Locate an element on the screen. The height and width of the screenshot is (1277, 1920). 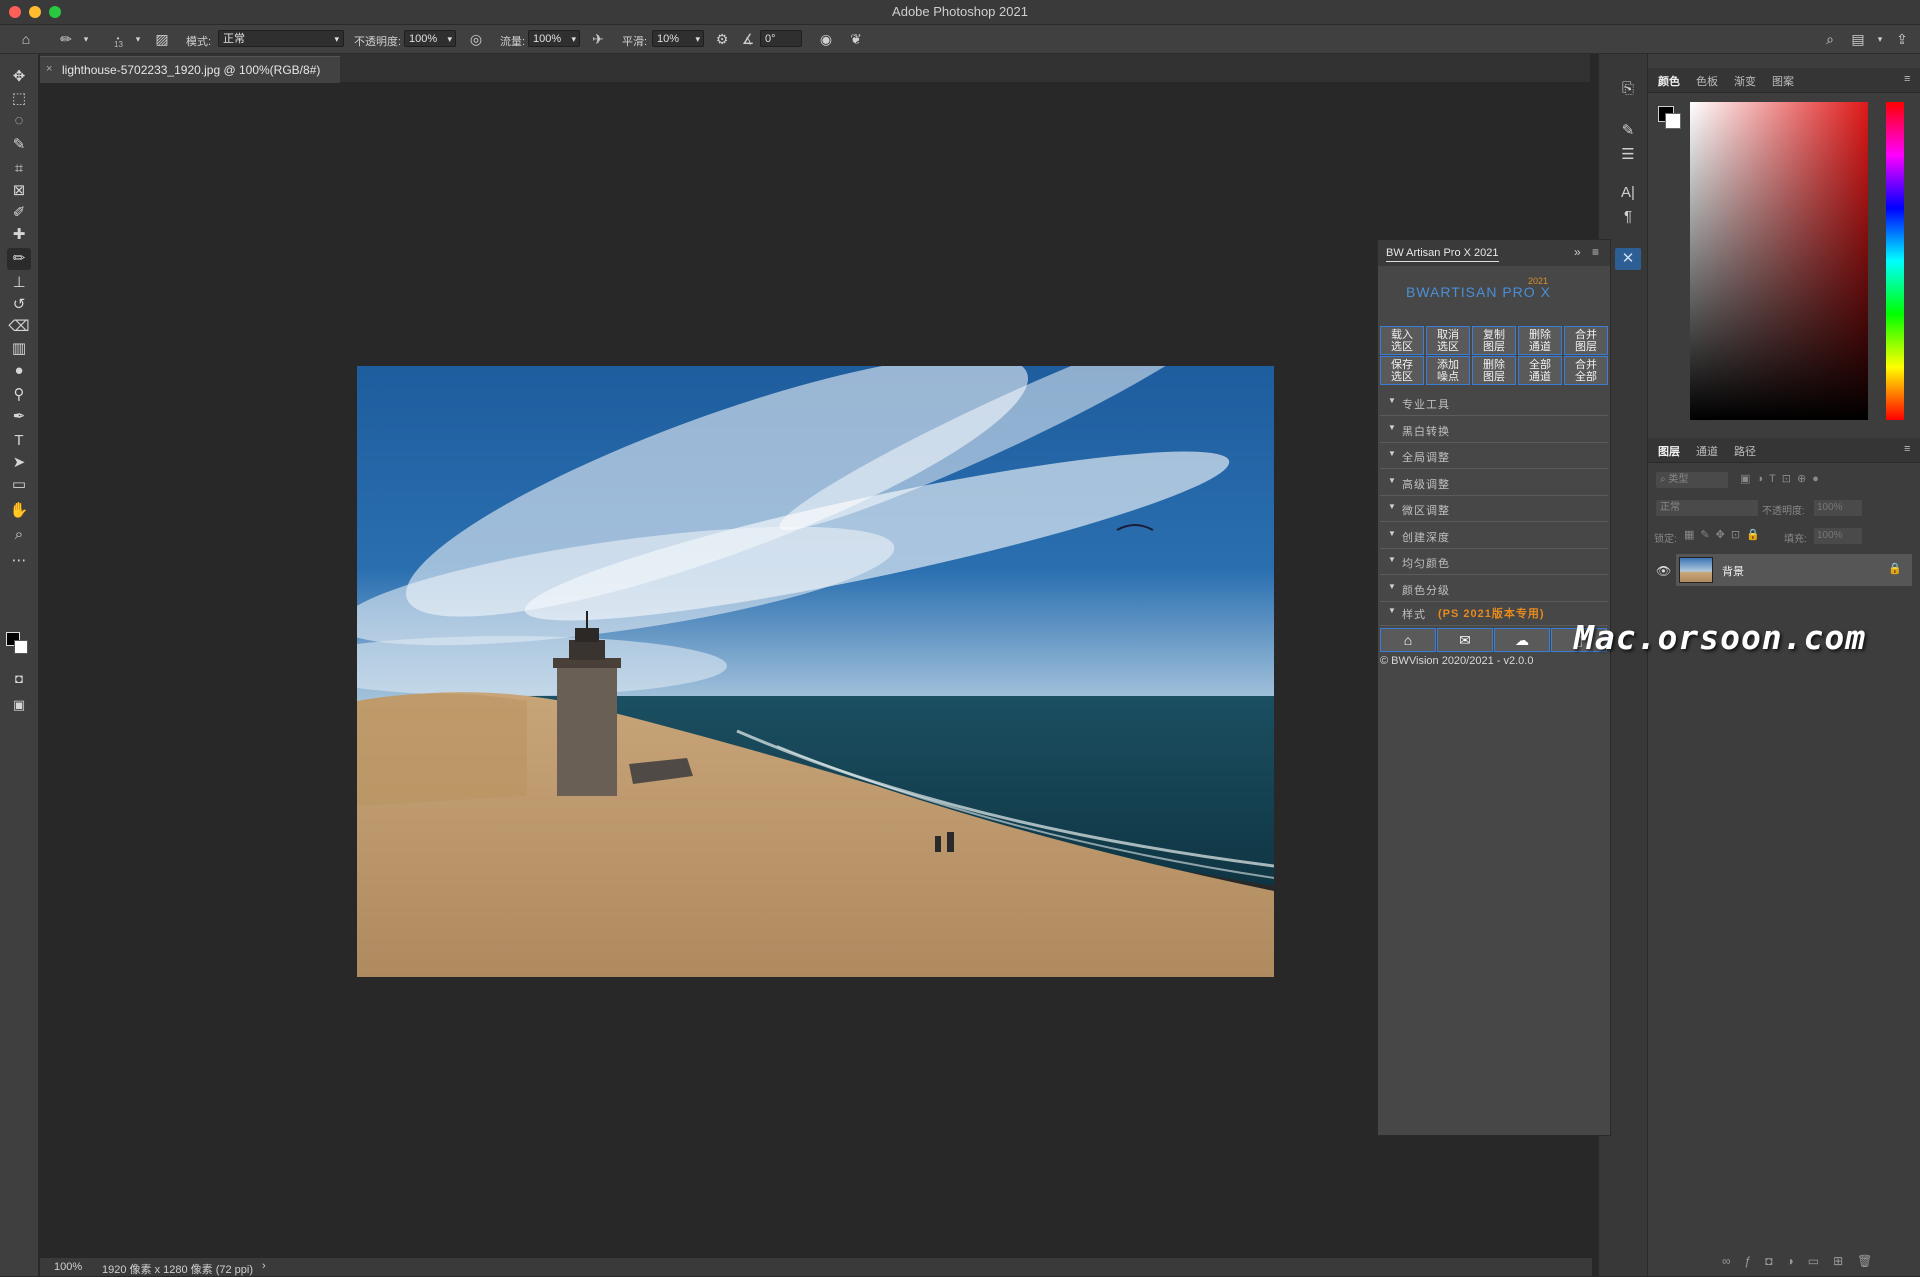
adjustments-icon: ☰ is located at coordinates (1628, 155).